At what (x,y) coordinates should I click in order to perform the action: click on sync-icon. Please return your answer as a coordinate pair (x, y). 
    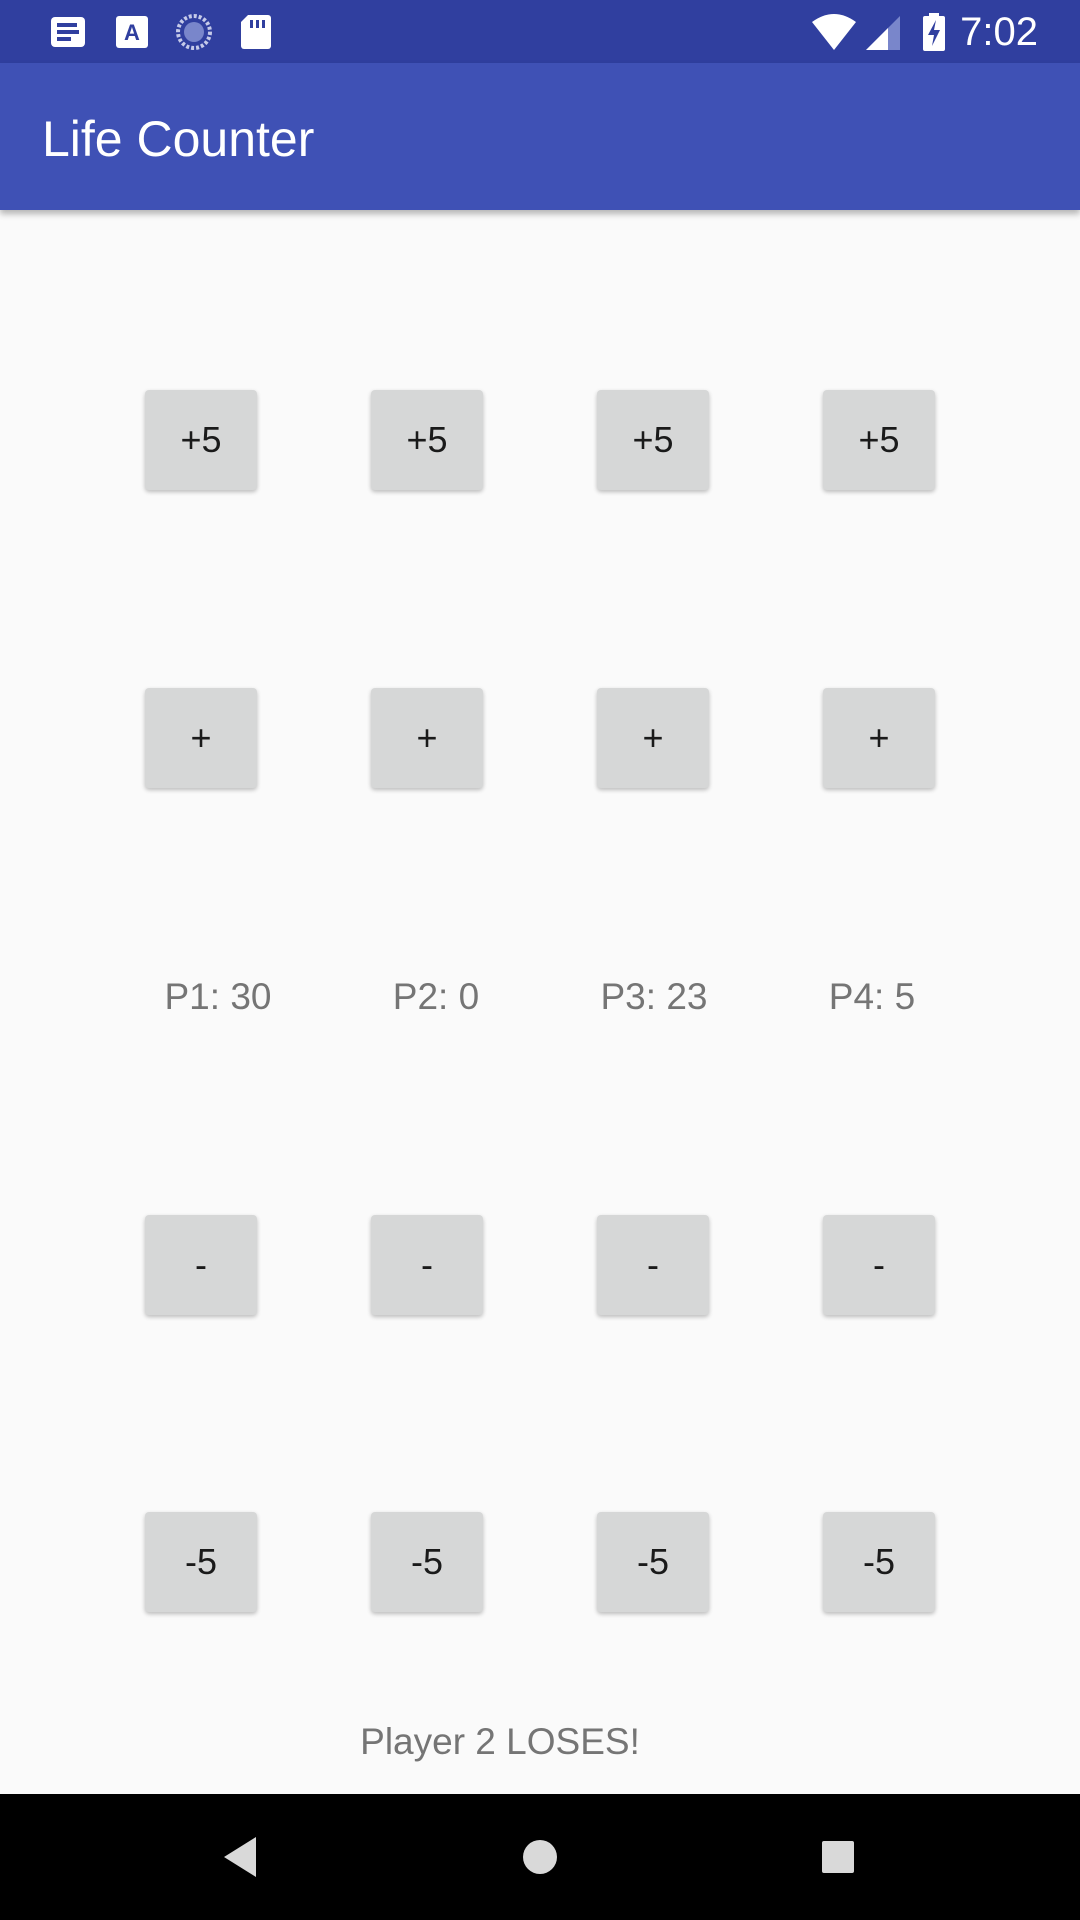
    Looking at the image, I should click on (194, 32).